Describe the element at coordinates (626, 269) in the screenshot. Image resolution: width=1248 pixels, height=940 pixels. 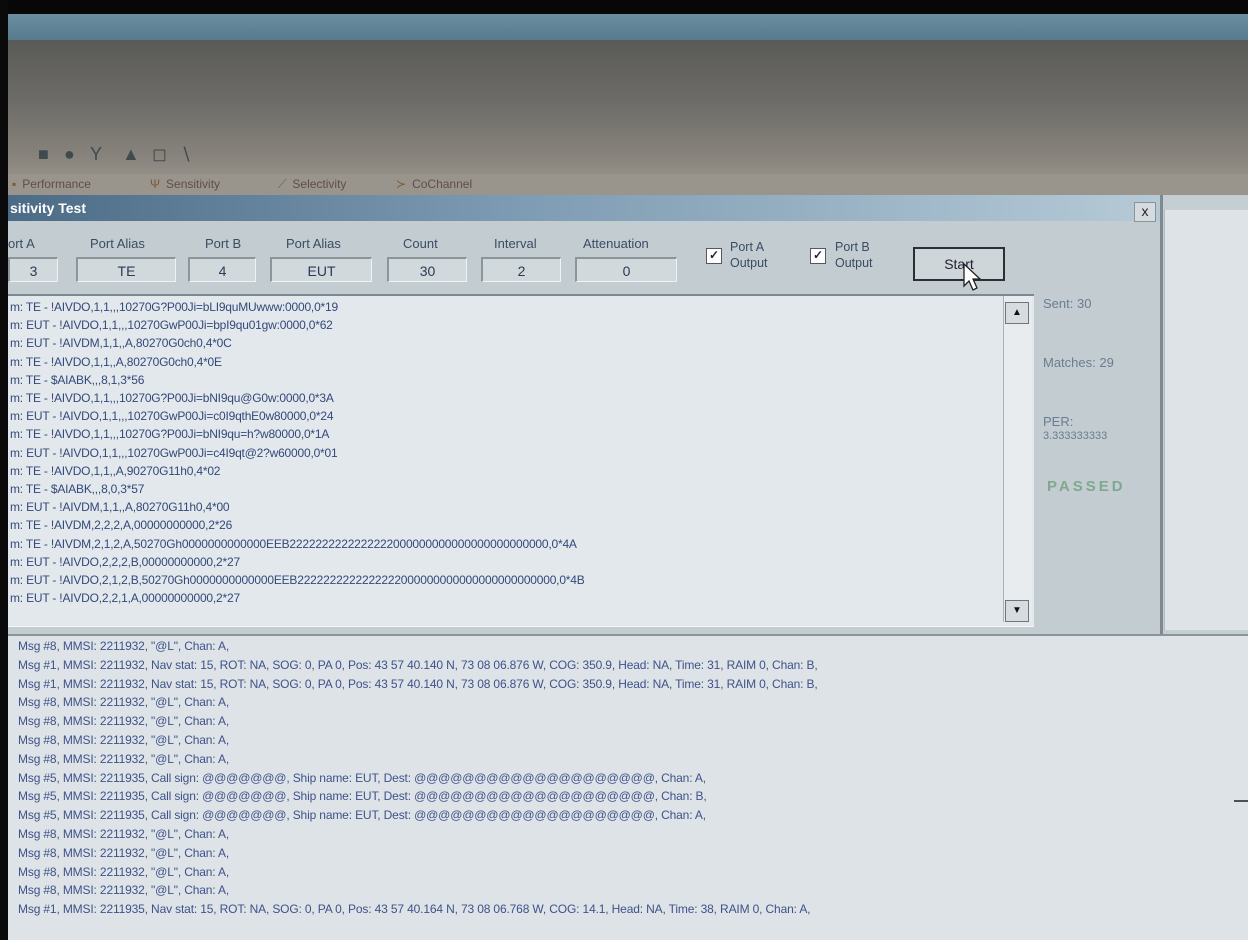
I see `attenuation-input: 0` at that location.